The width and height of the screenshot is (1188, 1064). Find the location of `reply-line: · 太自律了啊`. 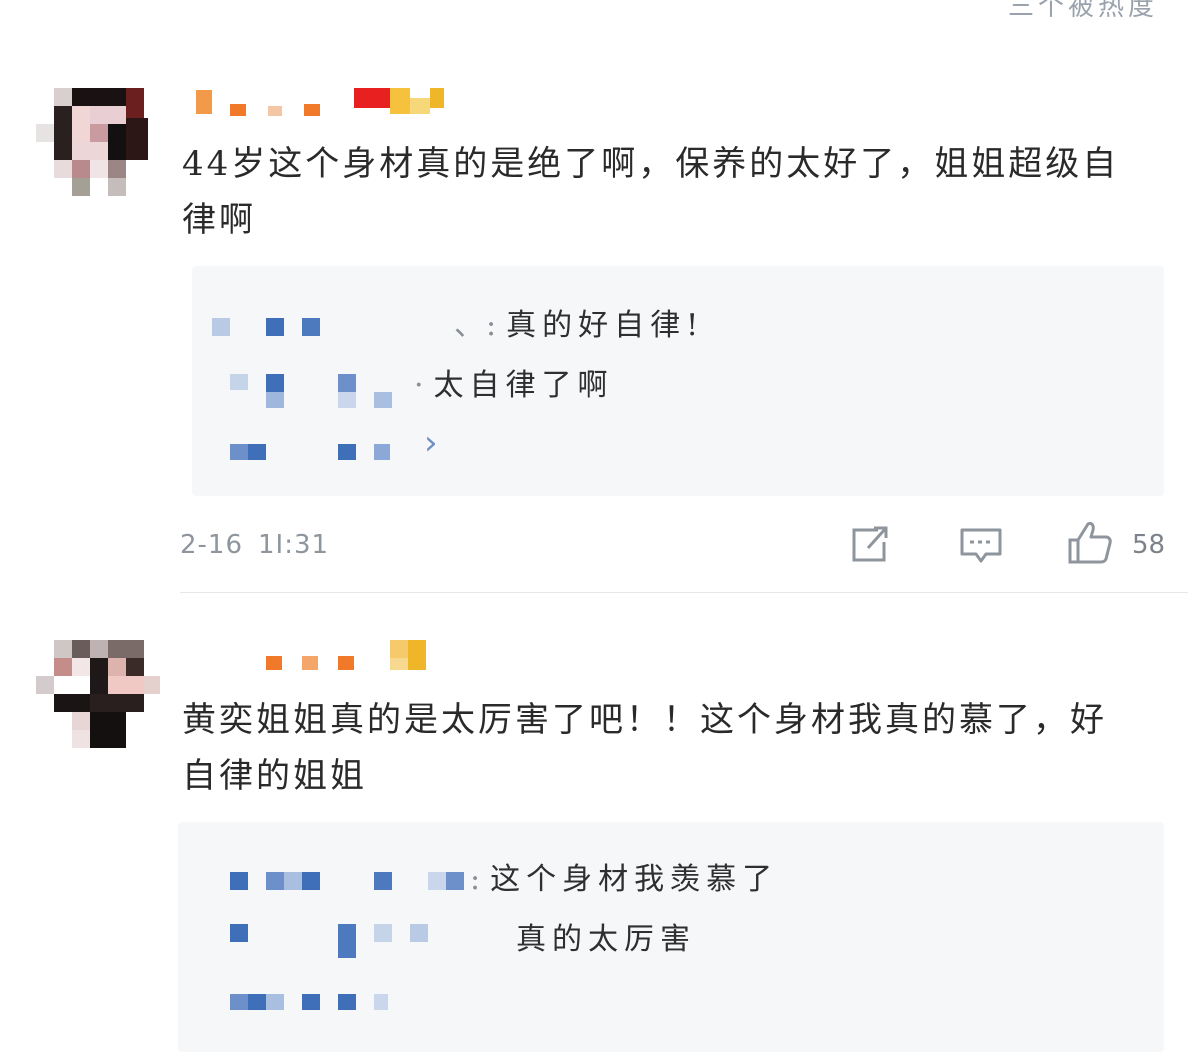

reply-line: · 太自律了啊 is located at coordinates (514, 382).